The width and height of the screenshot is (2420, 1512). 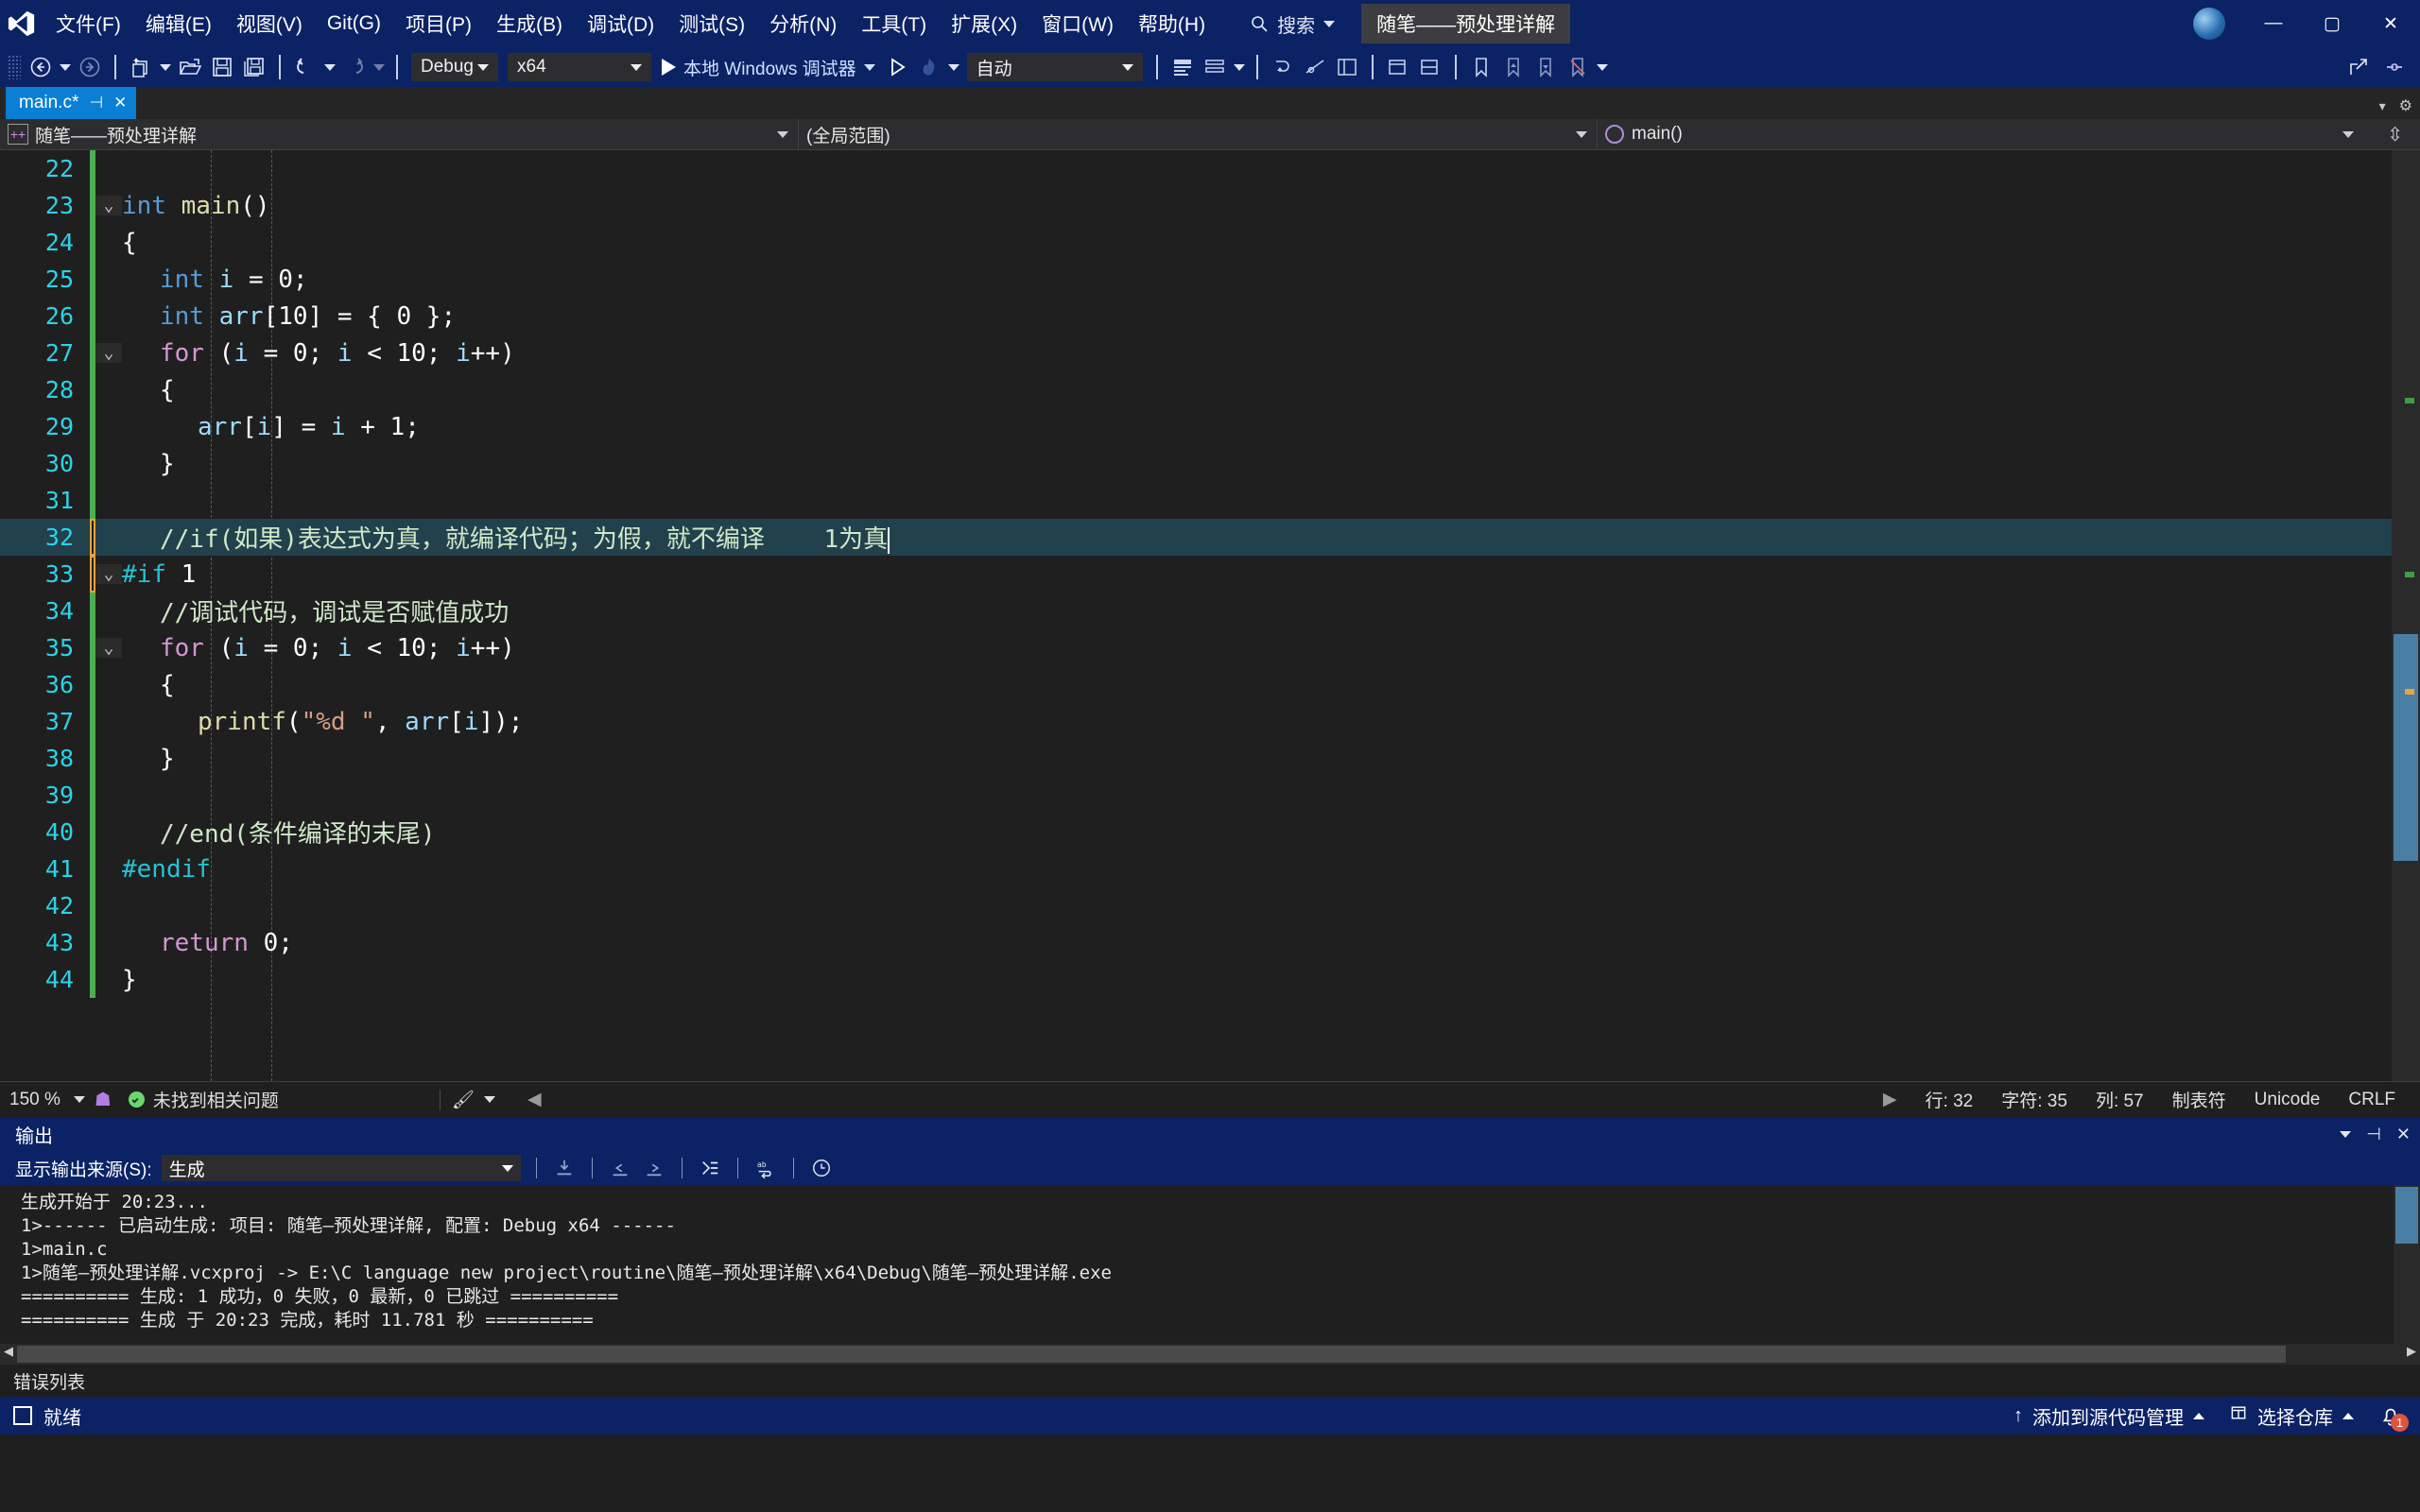 What do you see at coordinates (1210, 868) in the screenshot?
I see `code-line-41: 41 #endif` at bounding box center [1210, 868].